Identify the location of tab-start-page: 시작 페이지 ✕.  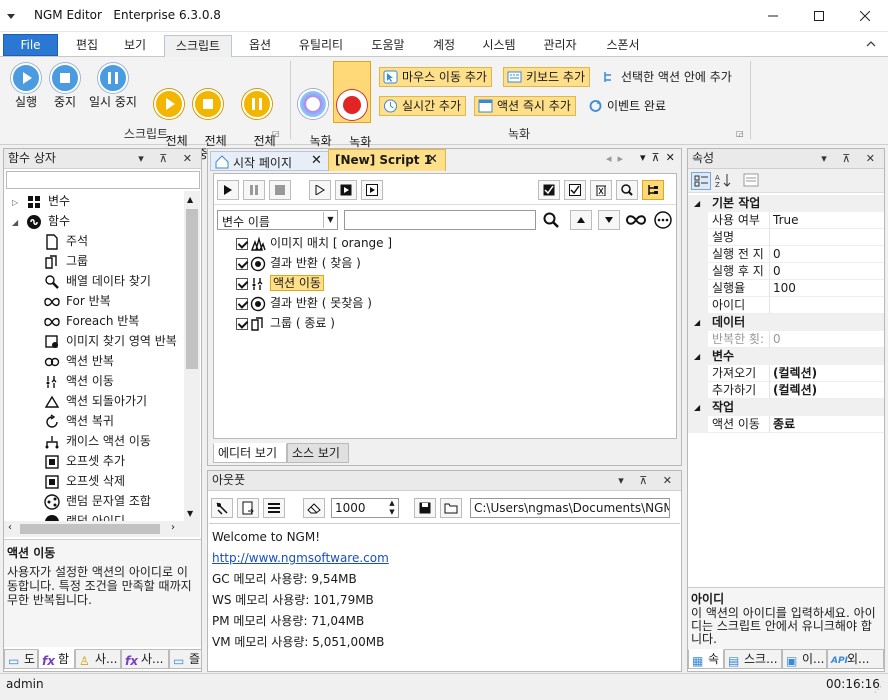
(270, 161).